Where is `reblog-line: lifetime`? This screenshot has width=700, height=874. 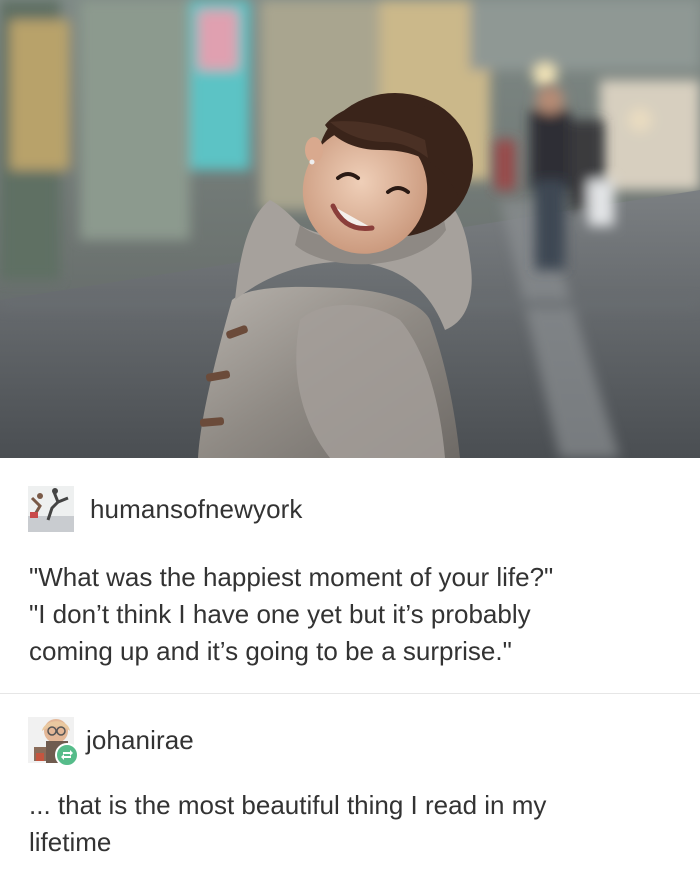
reblog-line: lifetime is located at coordinates (70, 842).